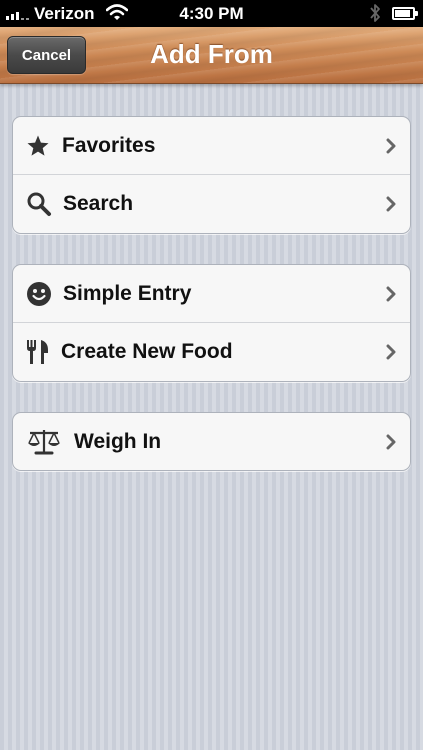 The height and width of the screenshot is (750, 423). I want to click on status-bar: Verizon 4:30 PM, so click(211, 13).